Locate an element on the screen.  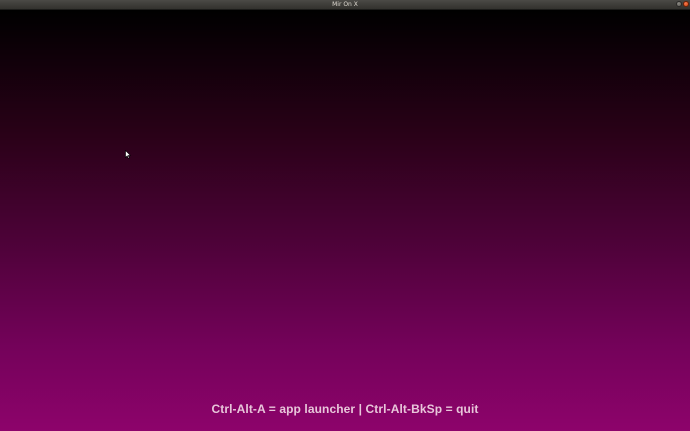
title-bar: Mir On X is located at coordinates (345, 5).